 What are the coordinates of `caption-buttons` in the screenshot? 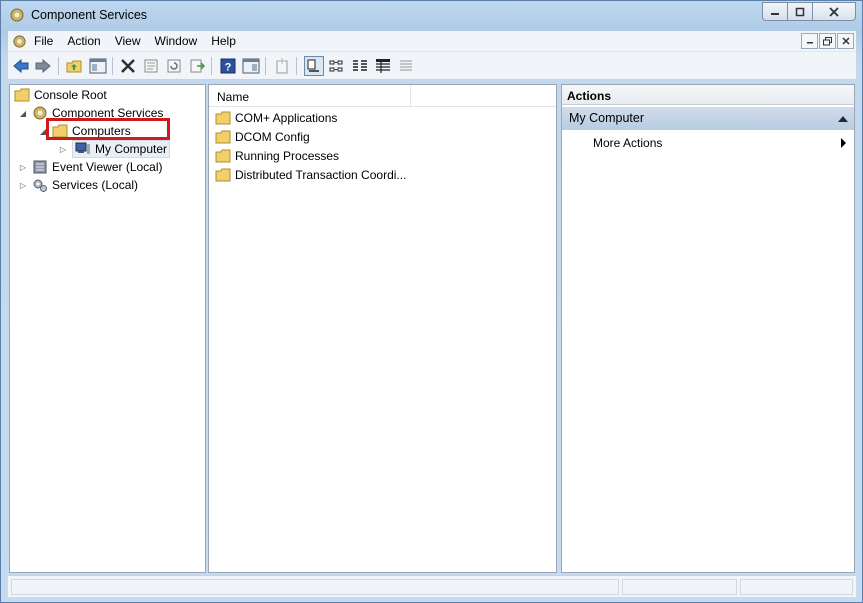 It's located at (809, 11).